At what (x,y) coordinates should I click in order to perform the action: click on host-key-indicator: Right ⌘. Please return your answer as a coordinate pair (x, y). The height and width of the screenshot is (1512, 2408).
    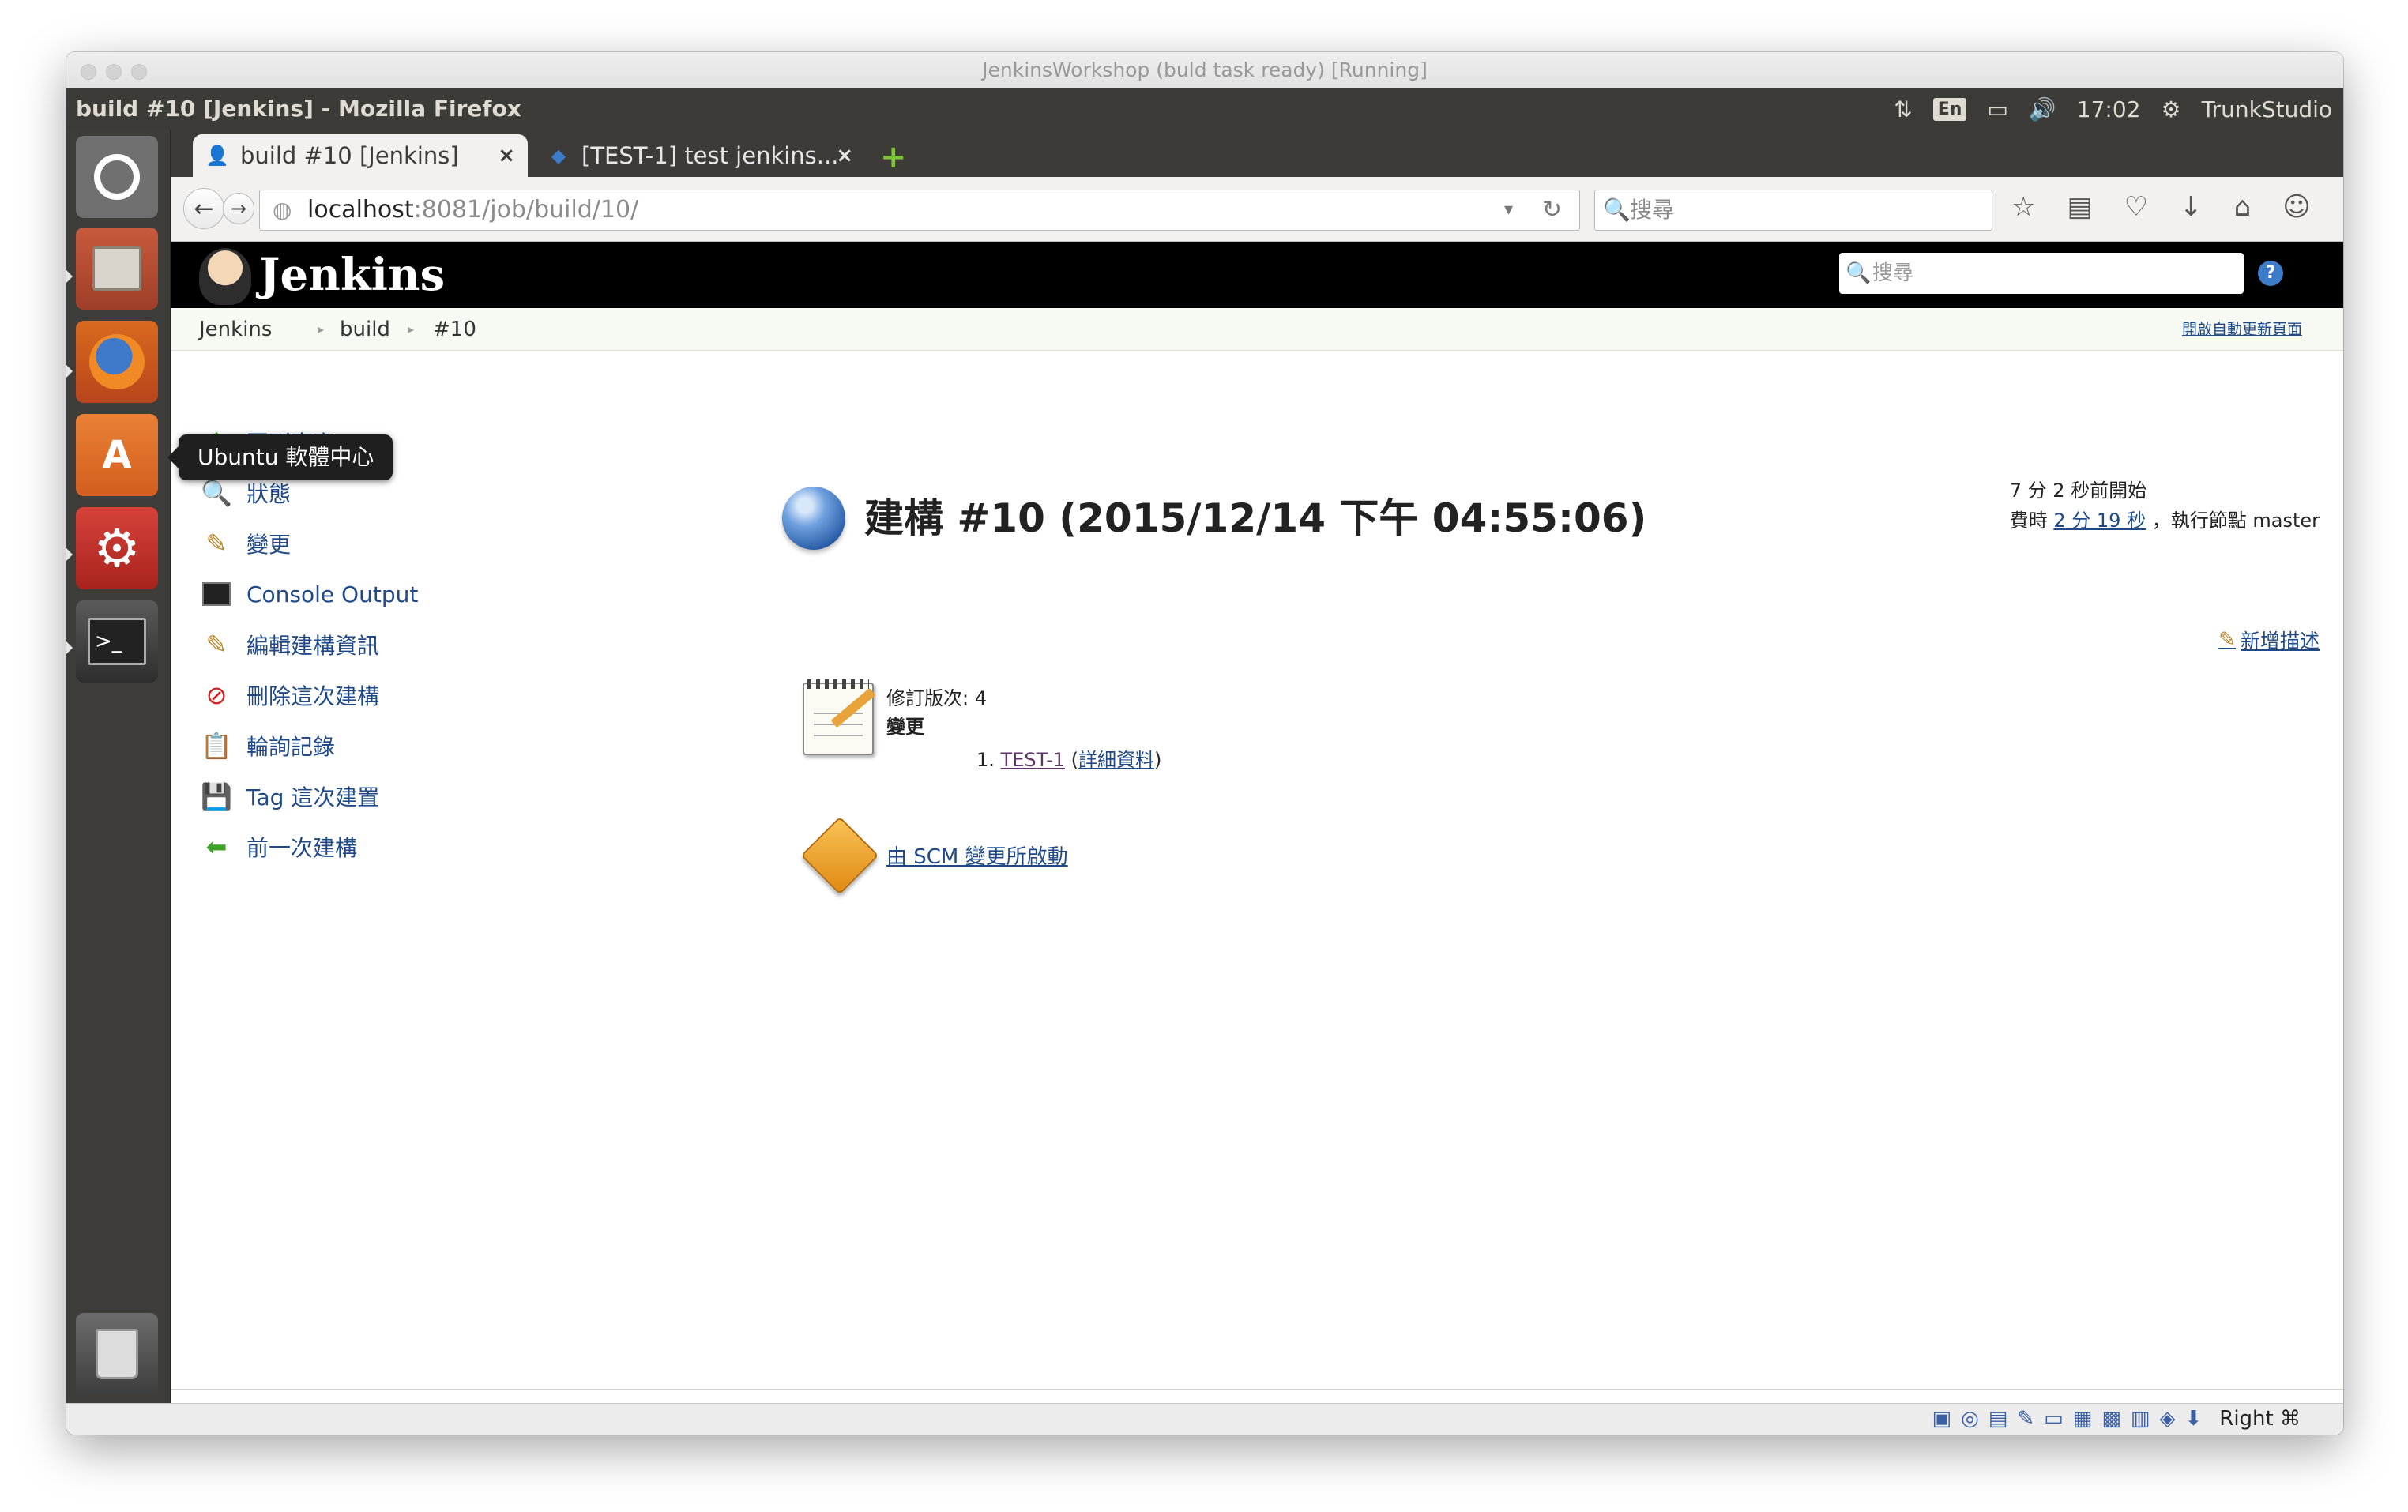
    Looking at the image, I should click on (2260, 1419).